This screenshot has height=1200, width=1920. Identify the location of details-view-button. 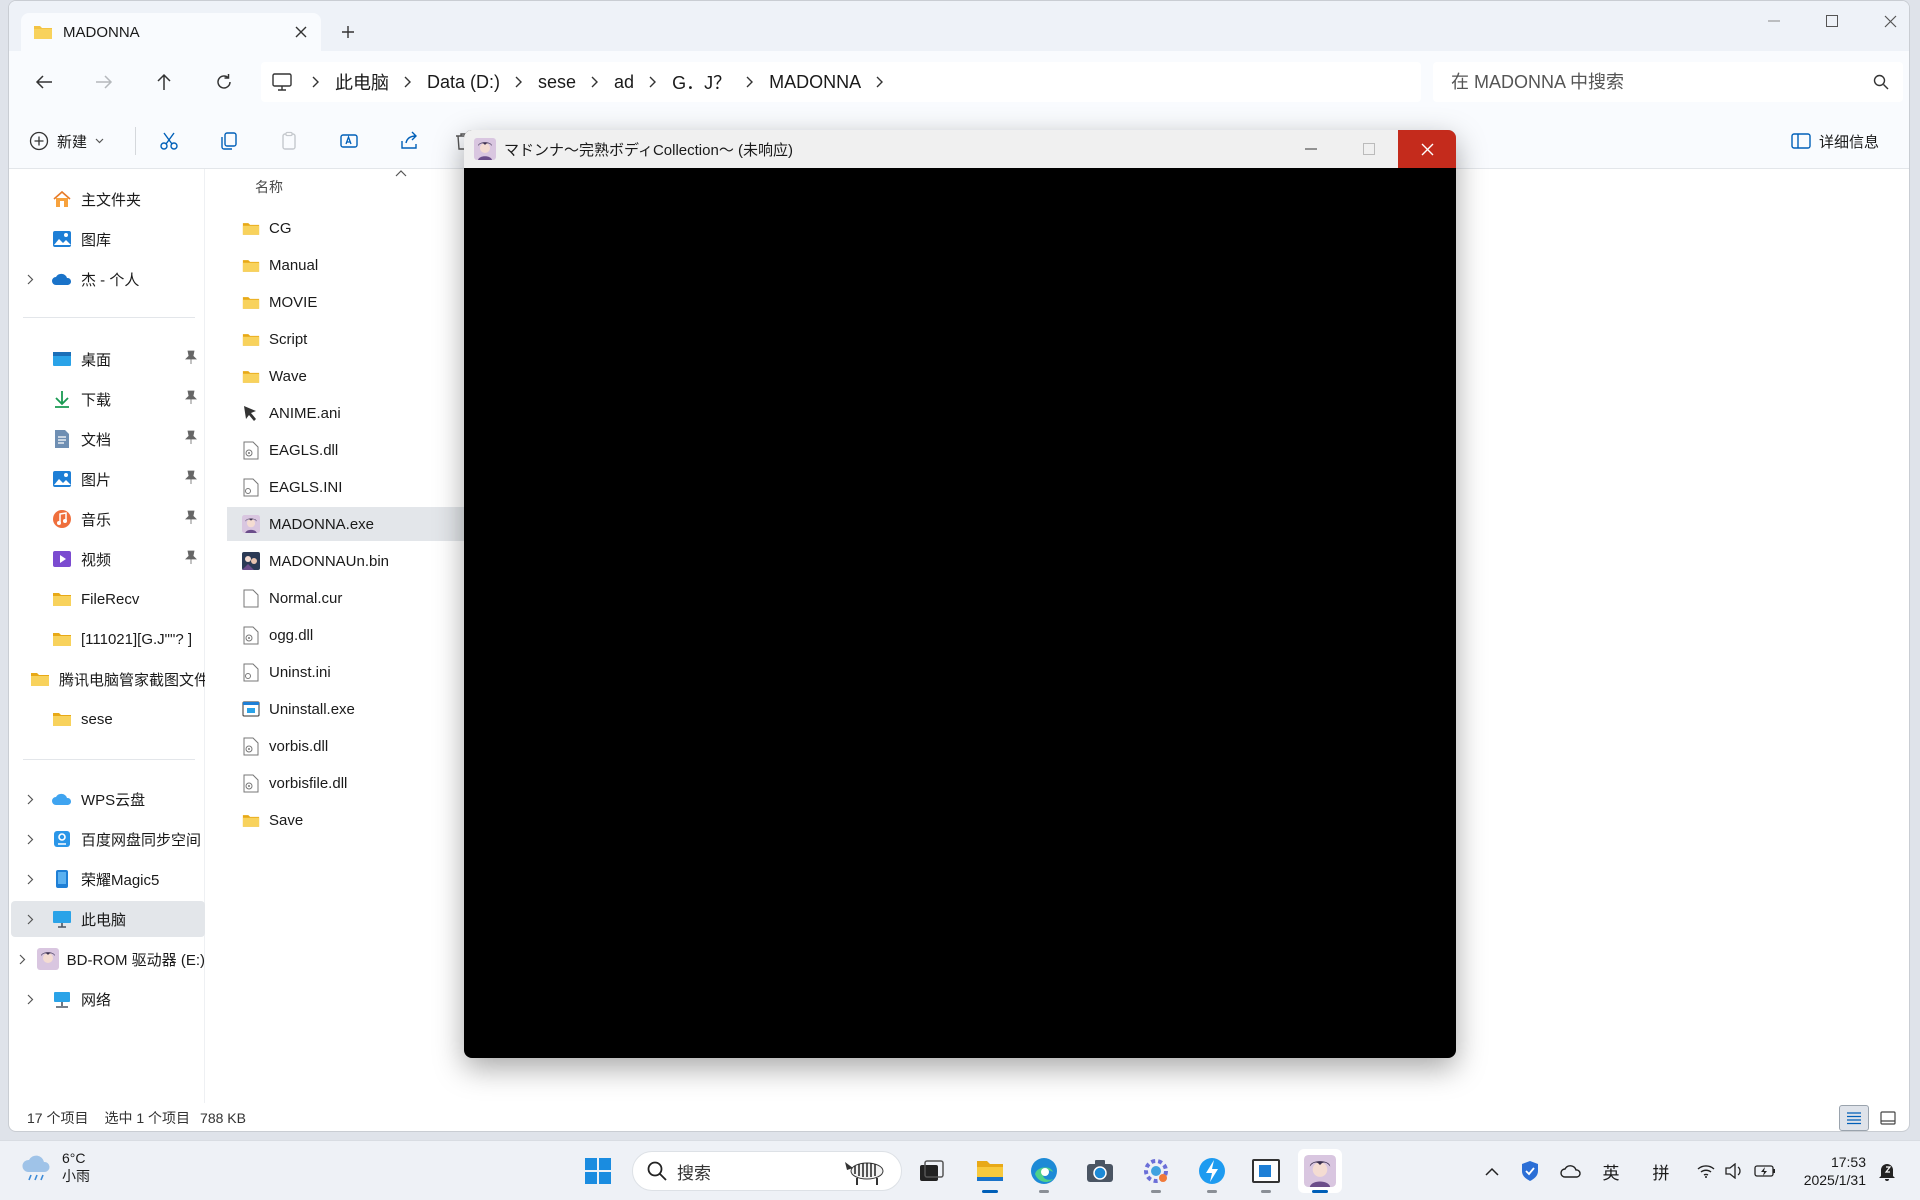
(1854, 1118).